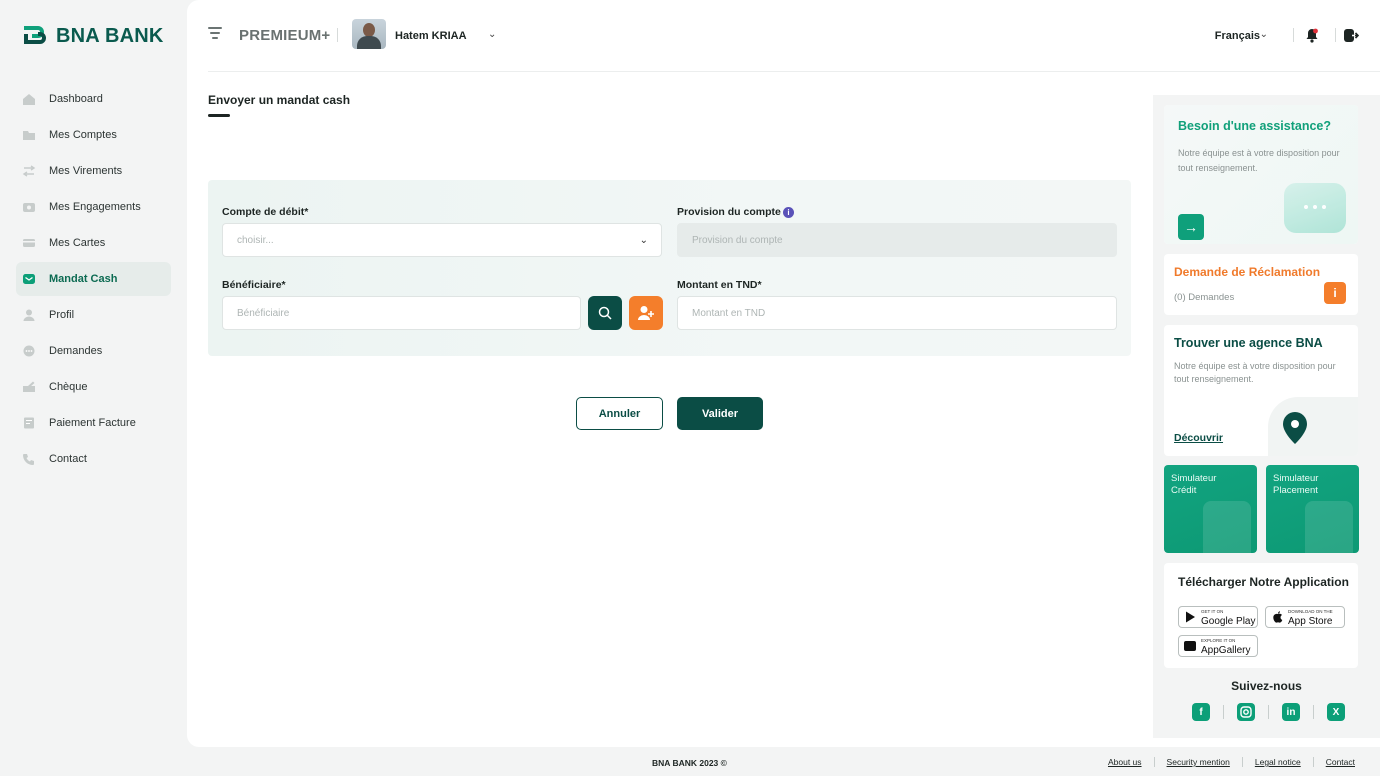 The image size is (1380, 776). I want to click on sidebar-item-label: Mandat Cash, so click(83, 279).